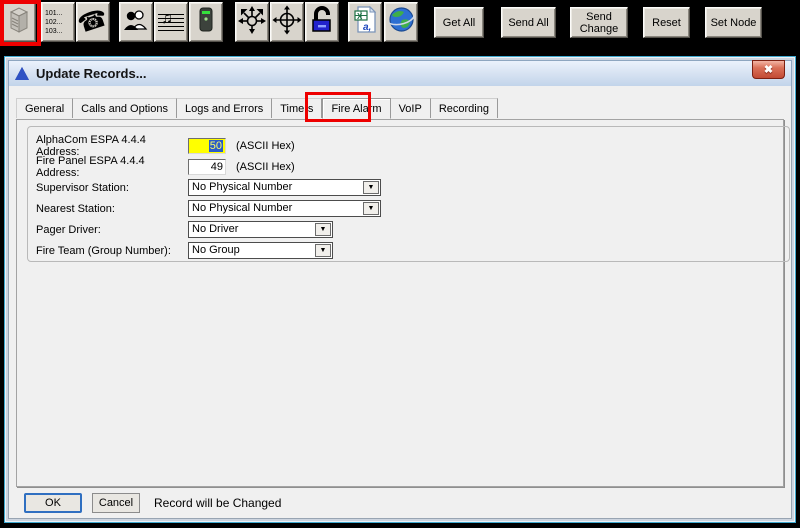  I want to click on node-server-icon, so click(19, 22).